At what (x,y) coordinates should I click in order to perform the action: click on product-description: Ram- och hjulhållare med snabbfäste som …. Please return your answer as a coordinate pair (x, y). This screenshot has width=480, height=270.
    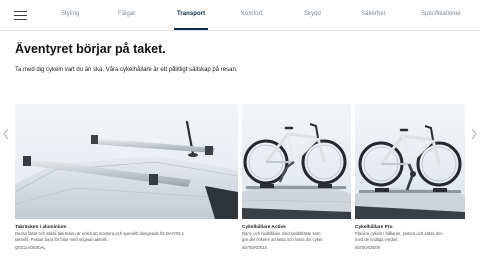
    Looking at the image, I should click on (282, 237).